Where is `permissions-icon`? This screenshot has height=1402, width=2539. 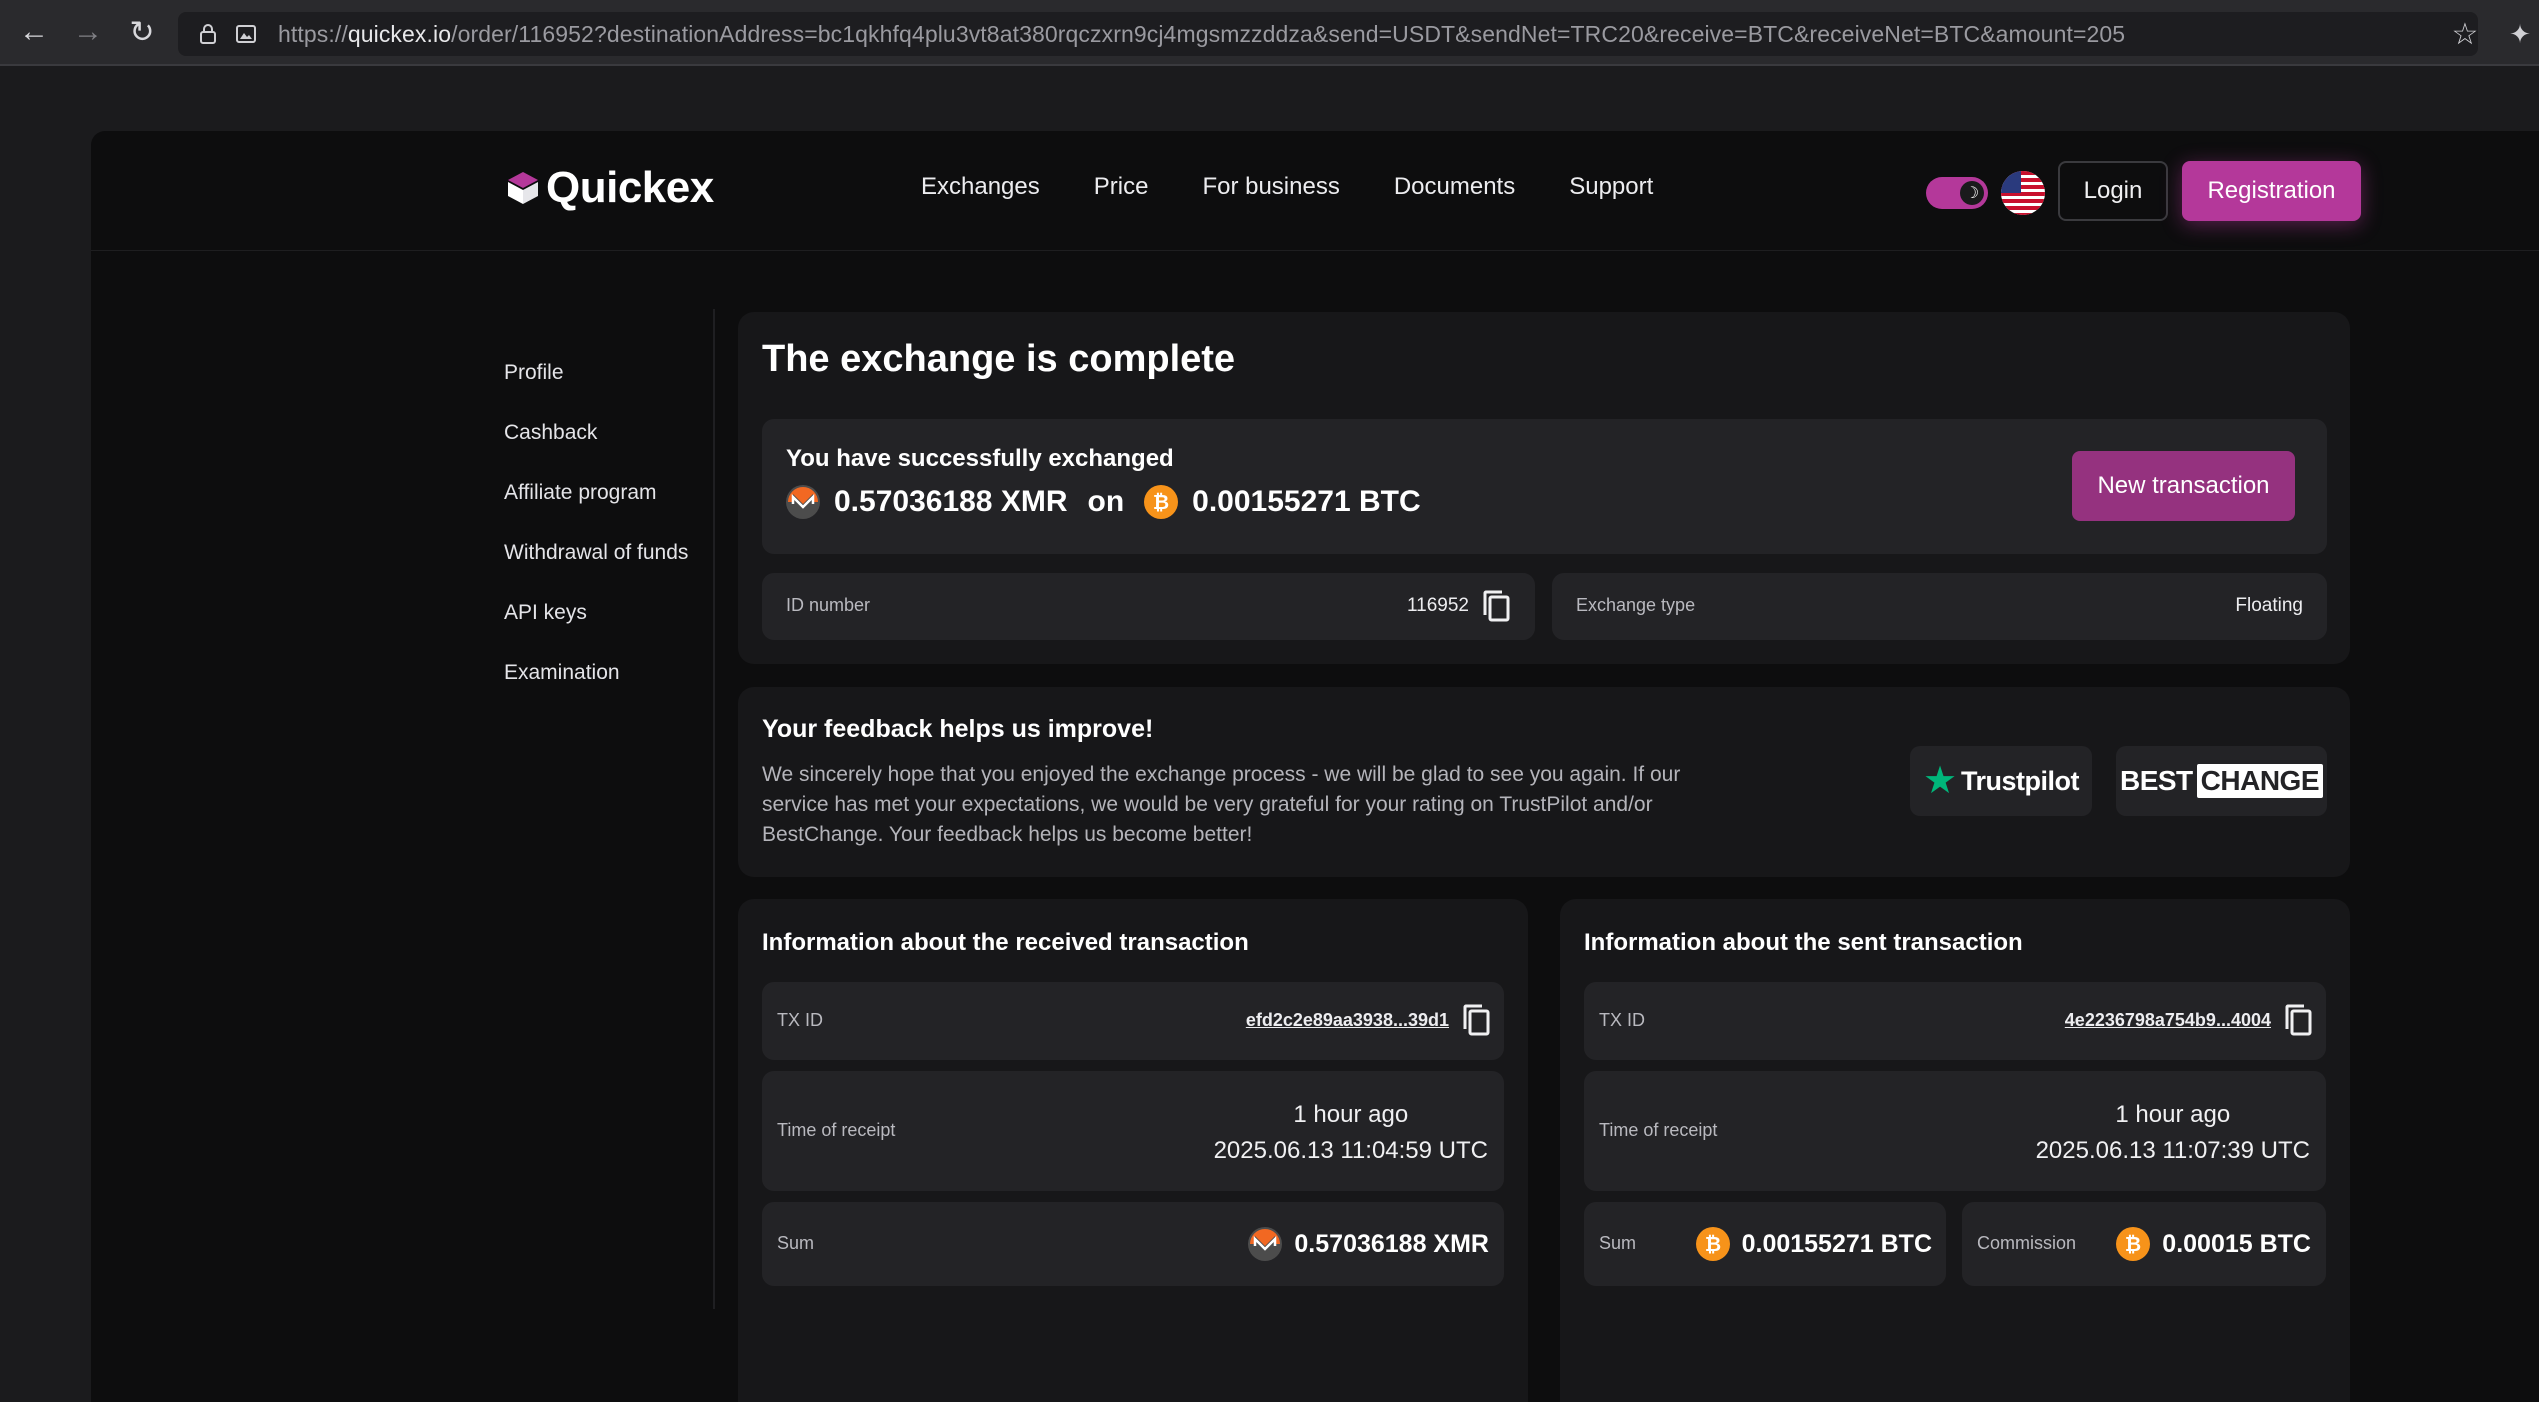
permissions-icon is located at coordinates (246, 34).